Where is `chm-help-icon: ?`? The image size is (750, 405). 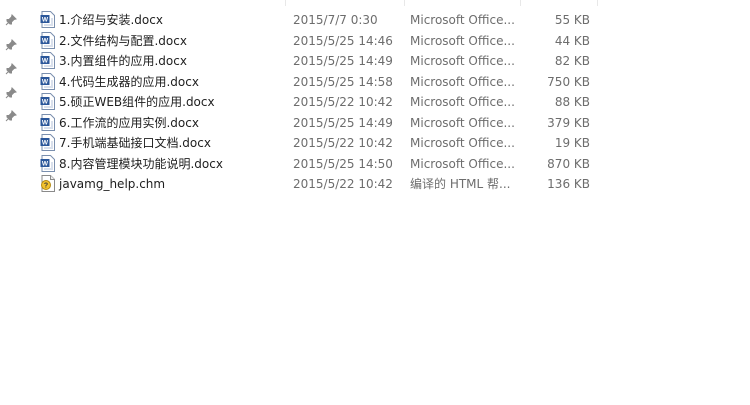 chm-help-icon: ? is located at coordinates (48, 183).